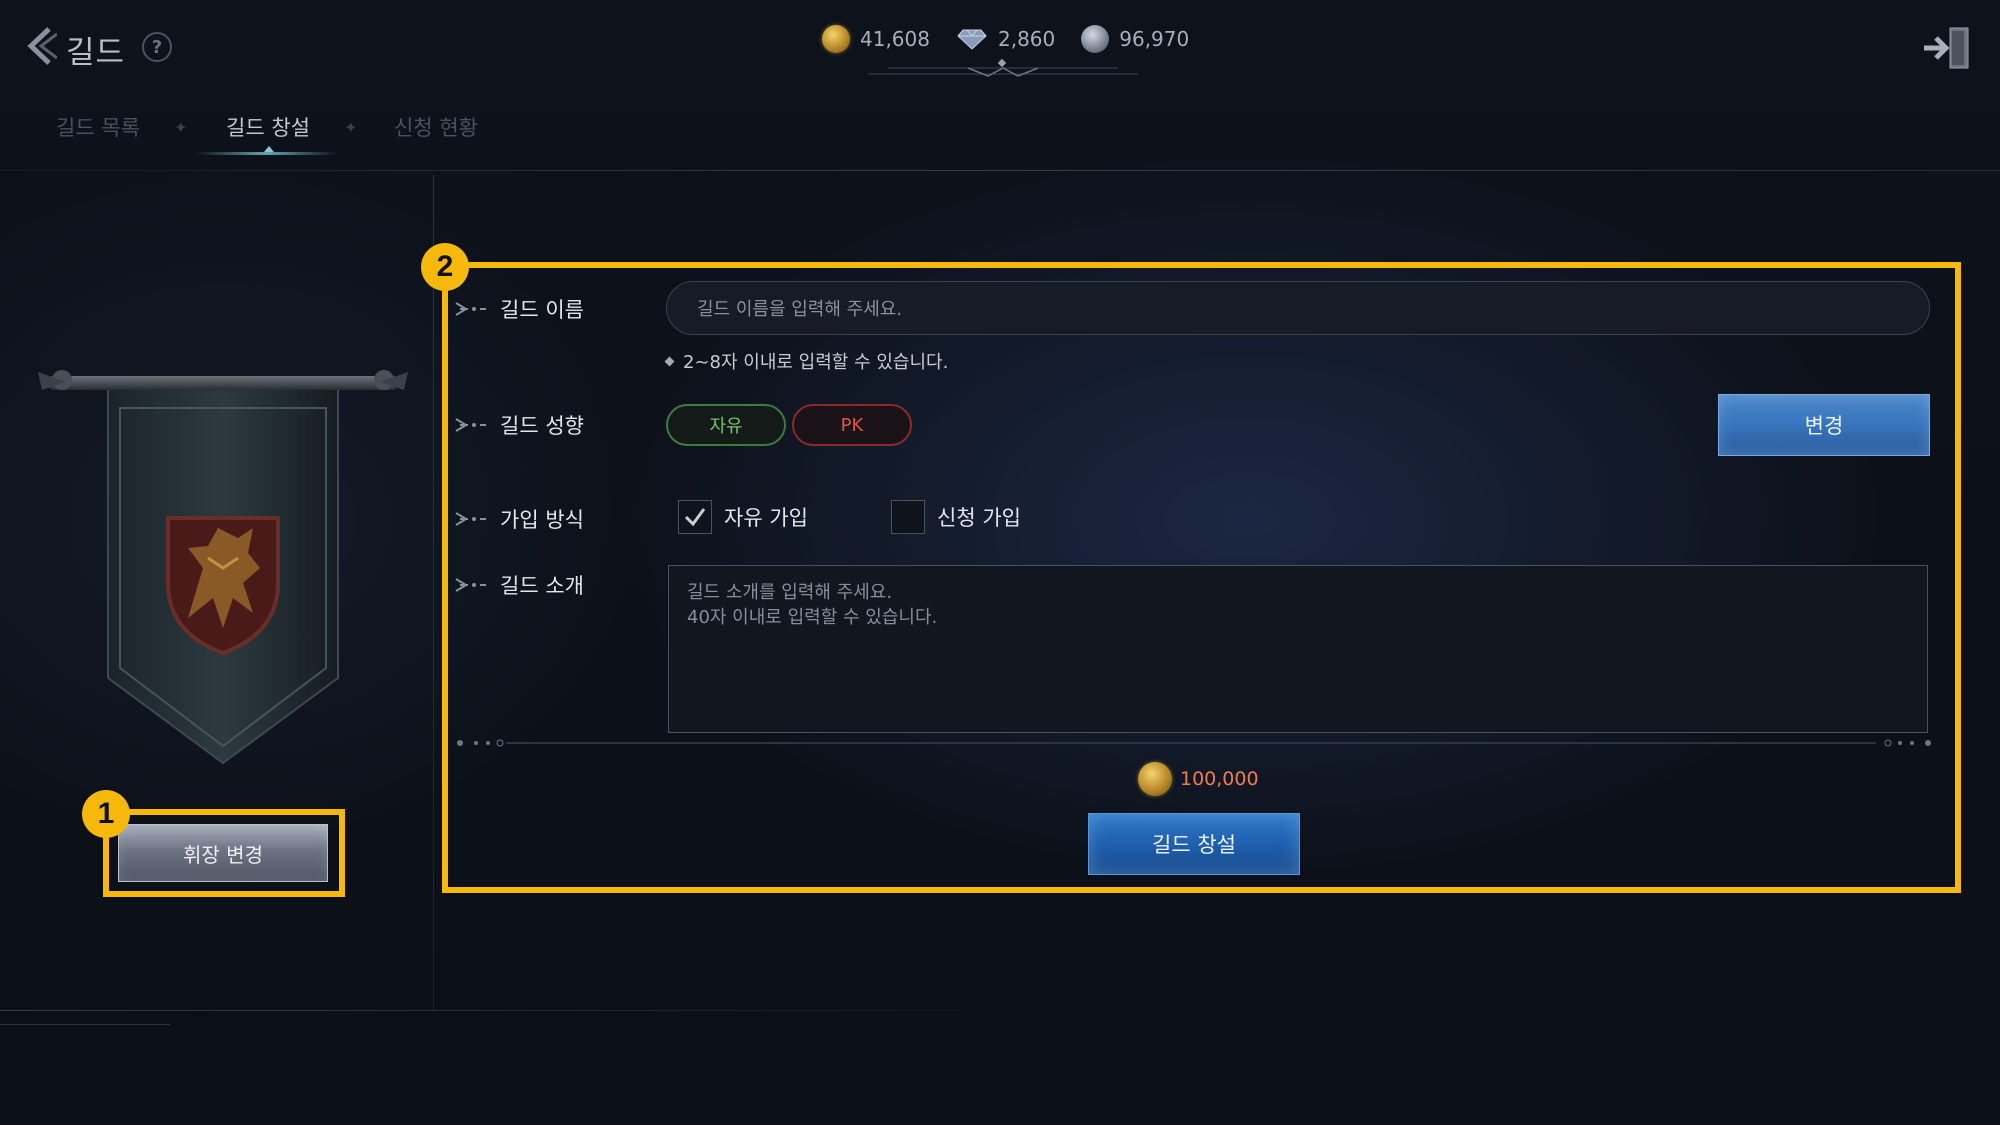  I want to click on top-bar: 길드 ? 41,608 2,860 96,970, so click(1000, 45).